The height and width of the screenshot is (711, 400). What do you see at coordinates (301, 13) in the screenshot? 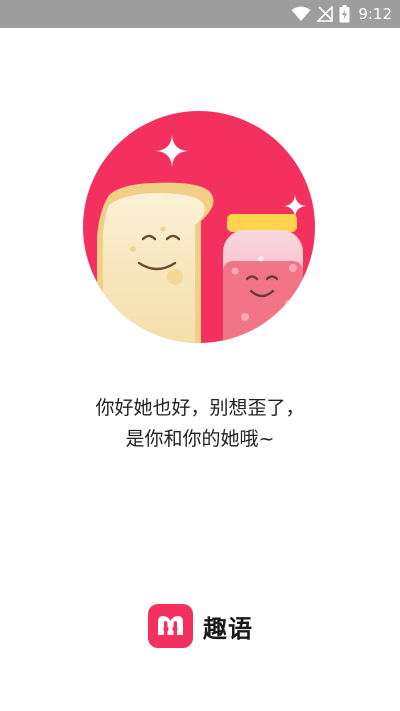
I see `wifi-icon` at bounding box center [301, 13].